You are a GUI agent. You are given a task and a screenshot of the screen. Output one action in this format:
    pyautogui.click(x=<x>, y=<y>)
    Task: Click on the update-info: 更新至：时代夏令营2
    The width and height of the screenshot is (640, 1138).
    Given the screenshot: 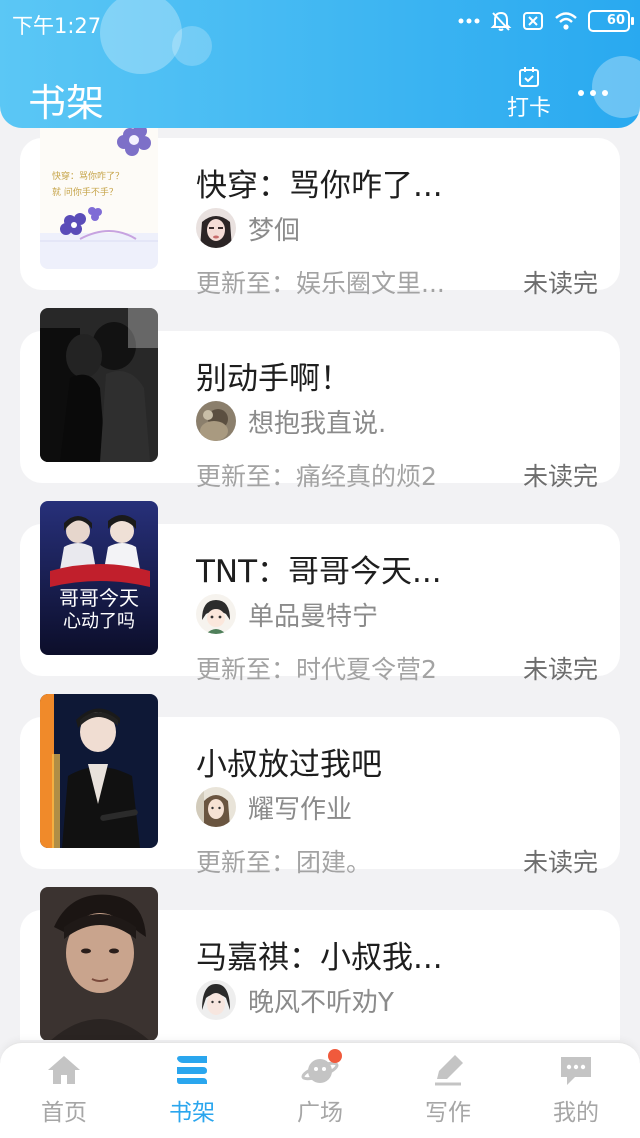 What is the action you would take?
    pyautogui.click(x=316, y=669)
    